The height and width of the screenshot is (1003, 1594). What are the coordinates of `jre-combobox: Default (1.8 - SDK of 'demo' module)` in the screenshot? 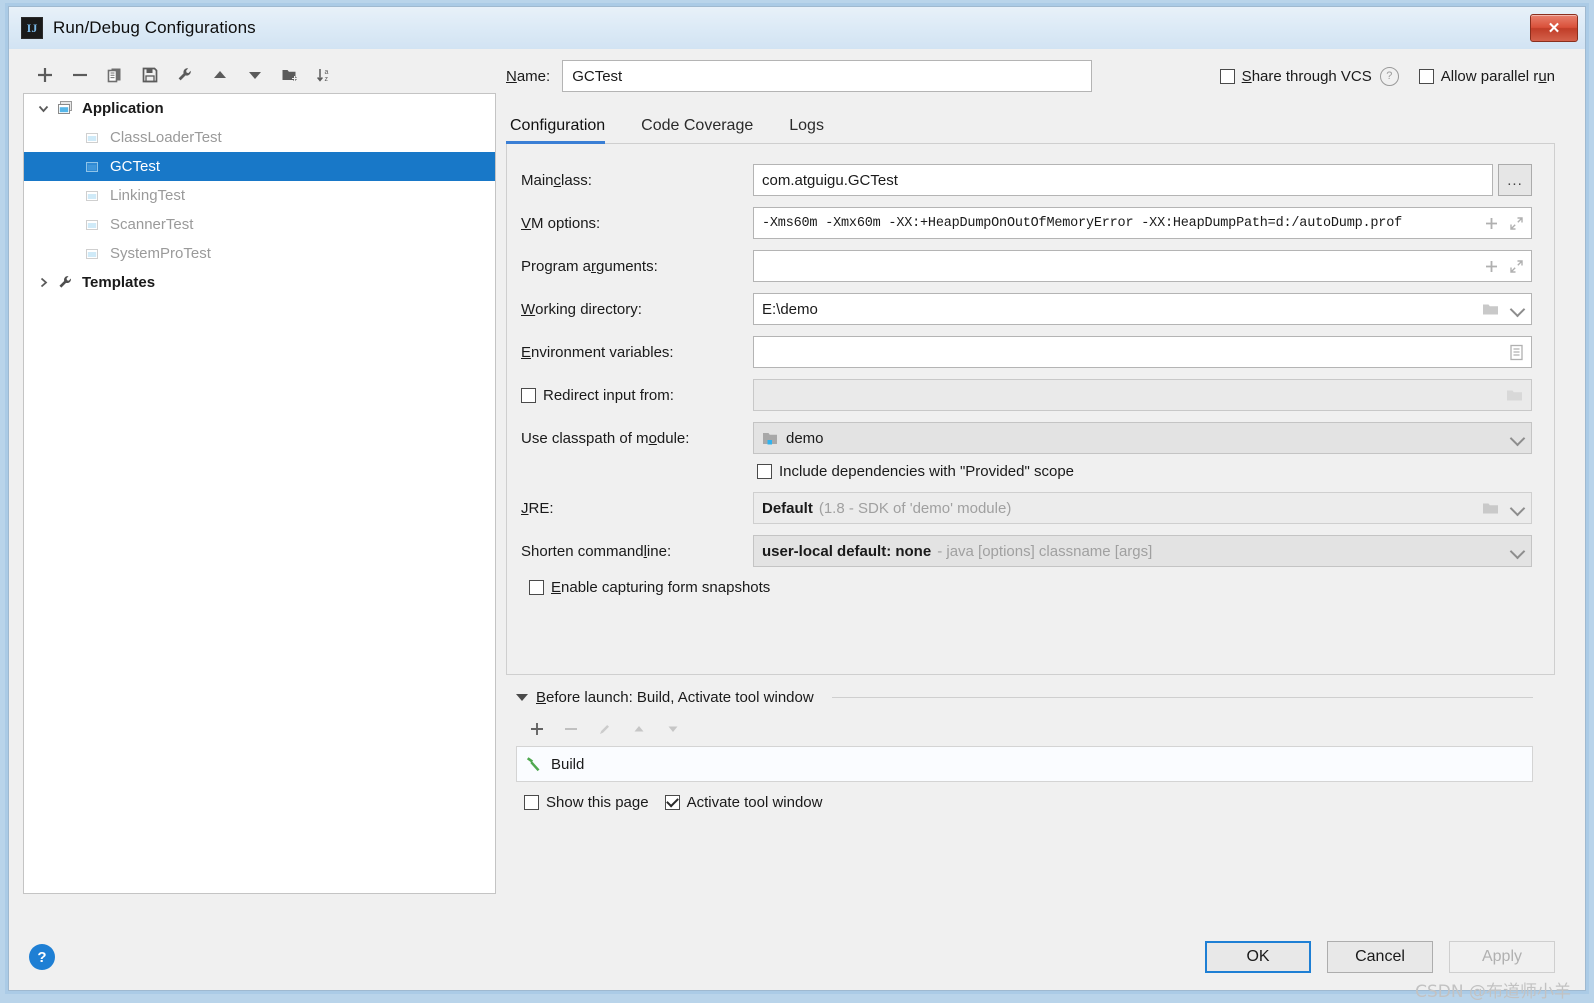 It's located at (1142, 508).